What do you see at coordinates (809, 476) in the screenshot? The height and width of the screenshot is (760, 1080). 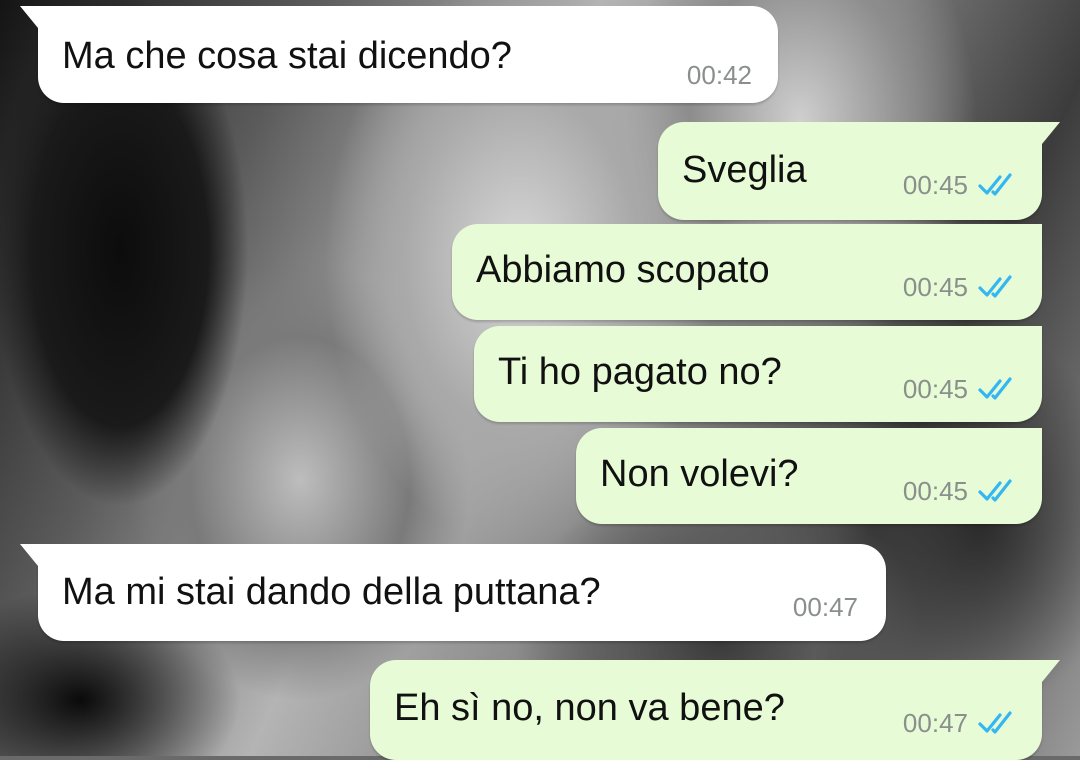 I see `message-bubble-outgoing: Non volevi? 00:45` at bounding box center [809, 476].